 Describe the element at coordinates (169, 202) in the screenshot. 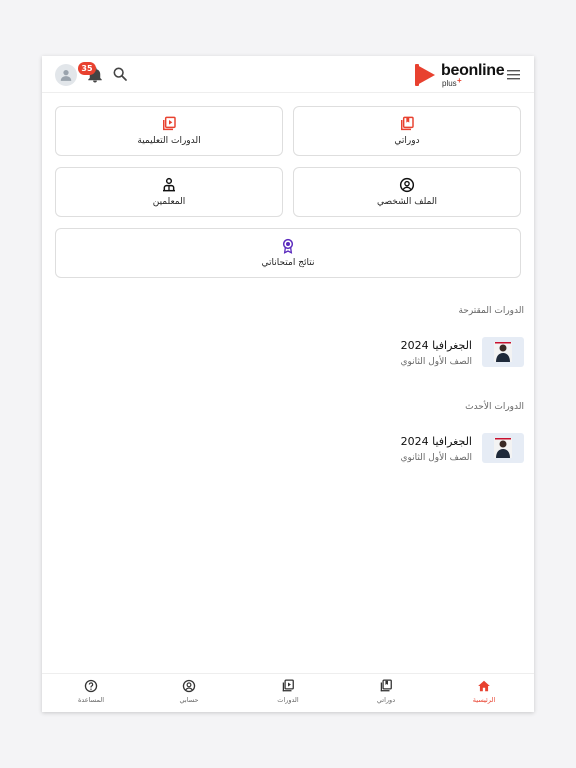

I see `card-label: المعلمين` at that location.